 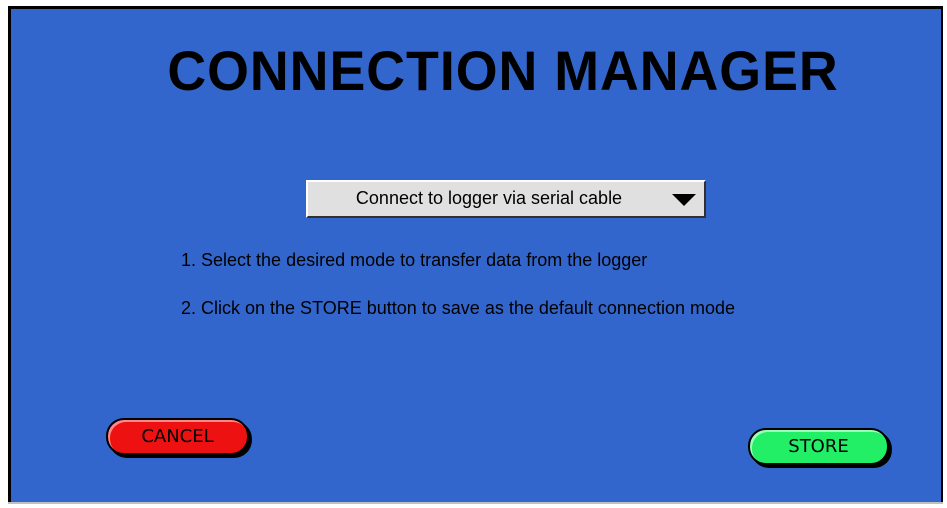 What do you see at coordinates (684, 200) in the screenshot?
I see `dropdown-arrow-icon` at bounding box center [684, 200].